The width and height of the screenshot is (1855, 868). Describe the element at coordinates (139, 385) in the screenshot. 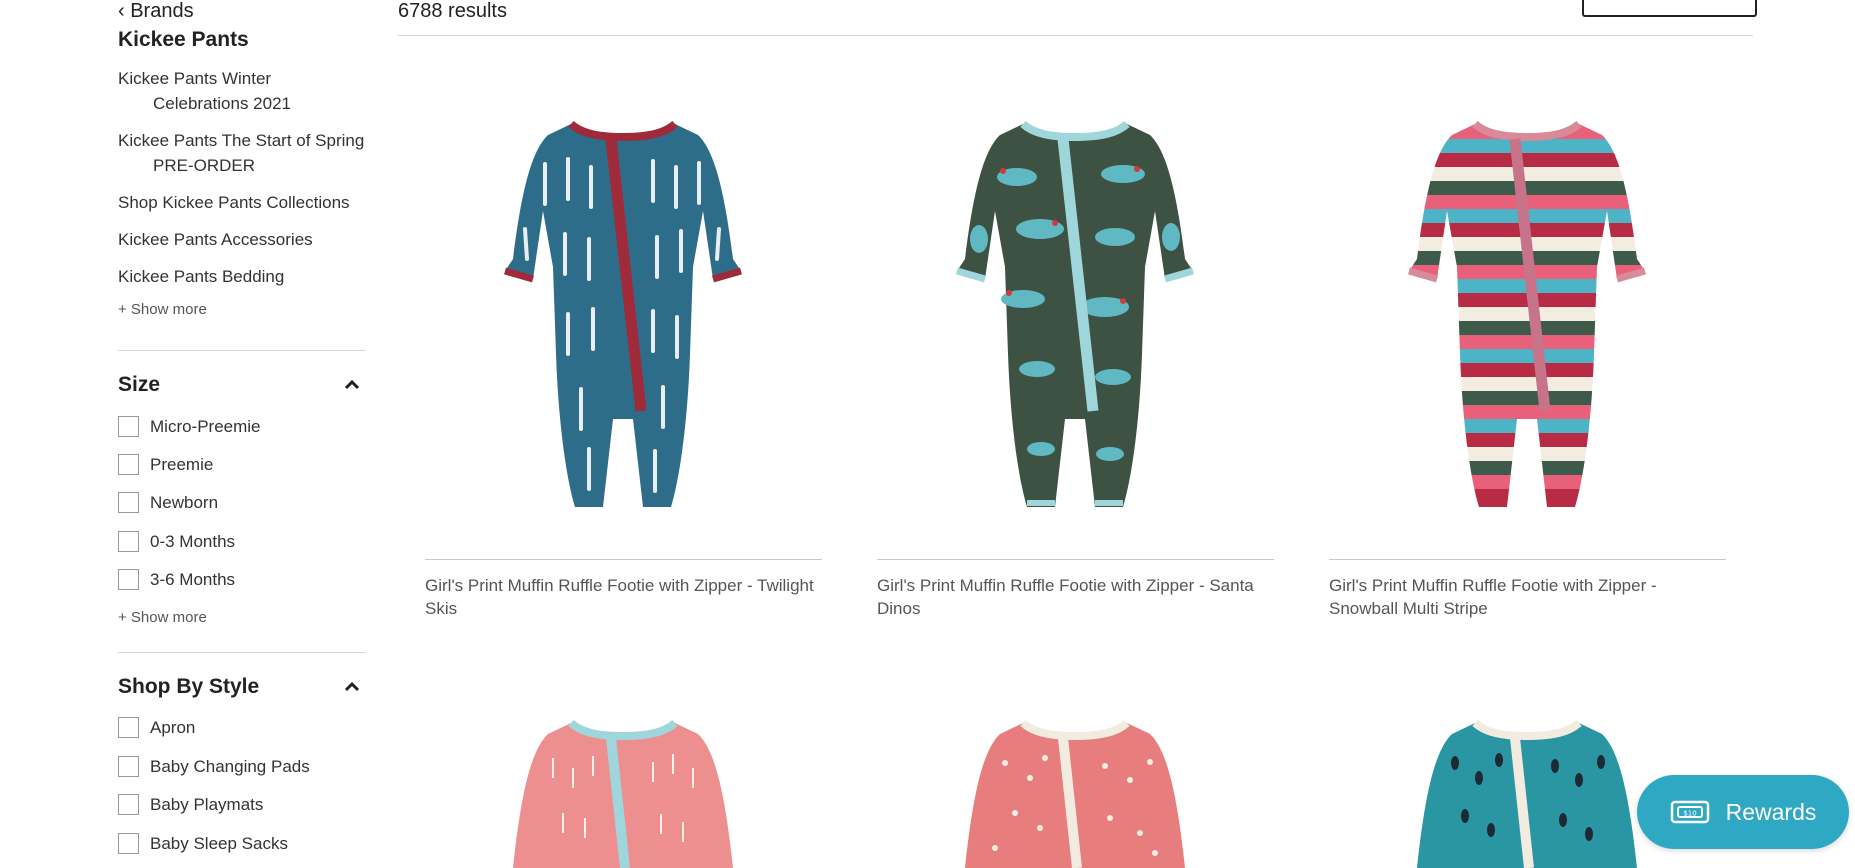

I see `size-facet-title: Size` at that location.